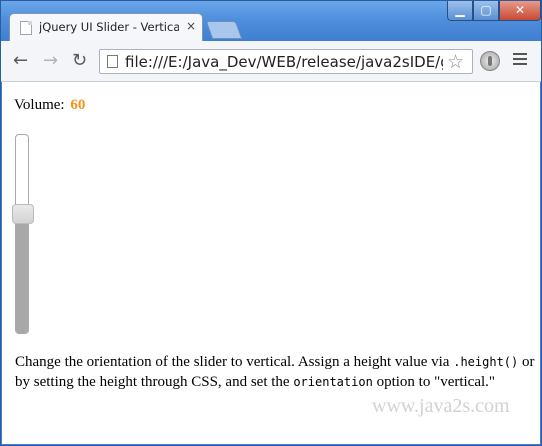  What do you see at coordinates (50, 60) in the screenshot?
I see `forward-arrow-icon: →` at bounding box center [50, 60].